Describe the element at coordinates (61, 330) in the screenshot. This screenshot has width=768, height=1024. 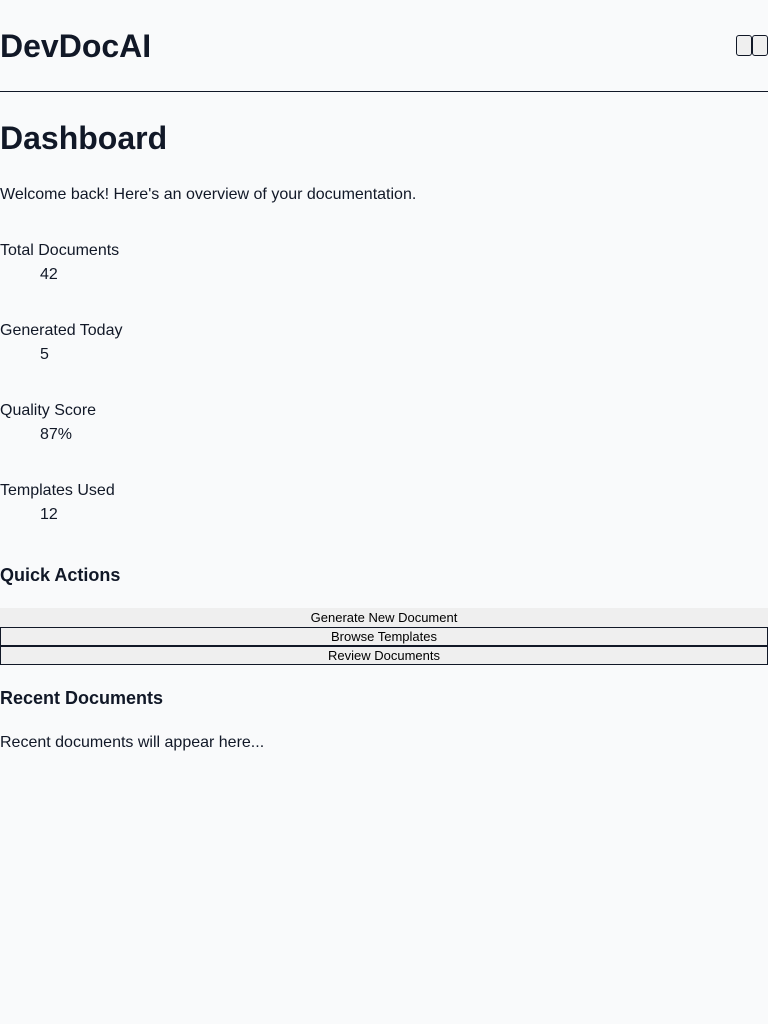
I see `stat-label: Generated Today` at that location.